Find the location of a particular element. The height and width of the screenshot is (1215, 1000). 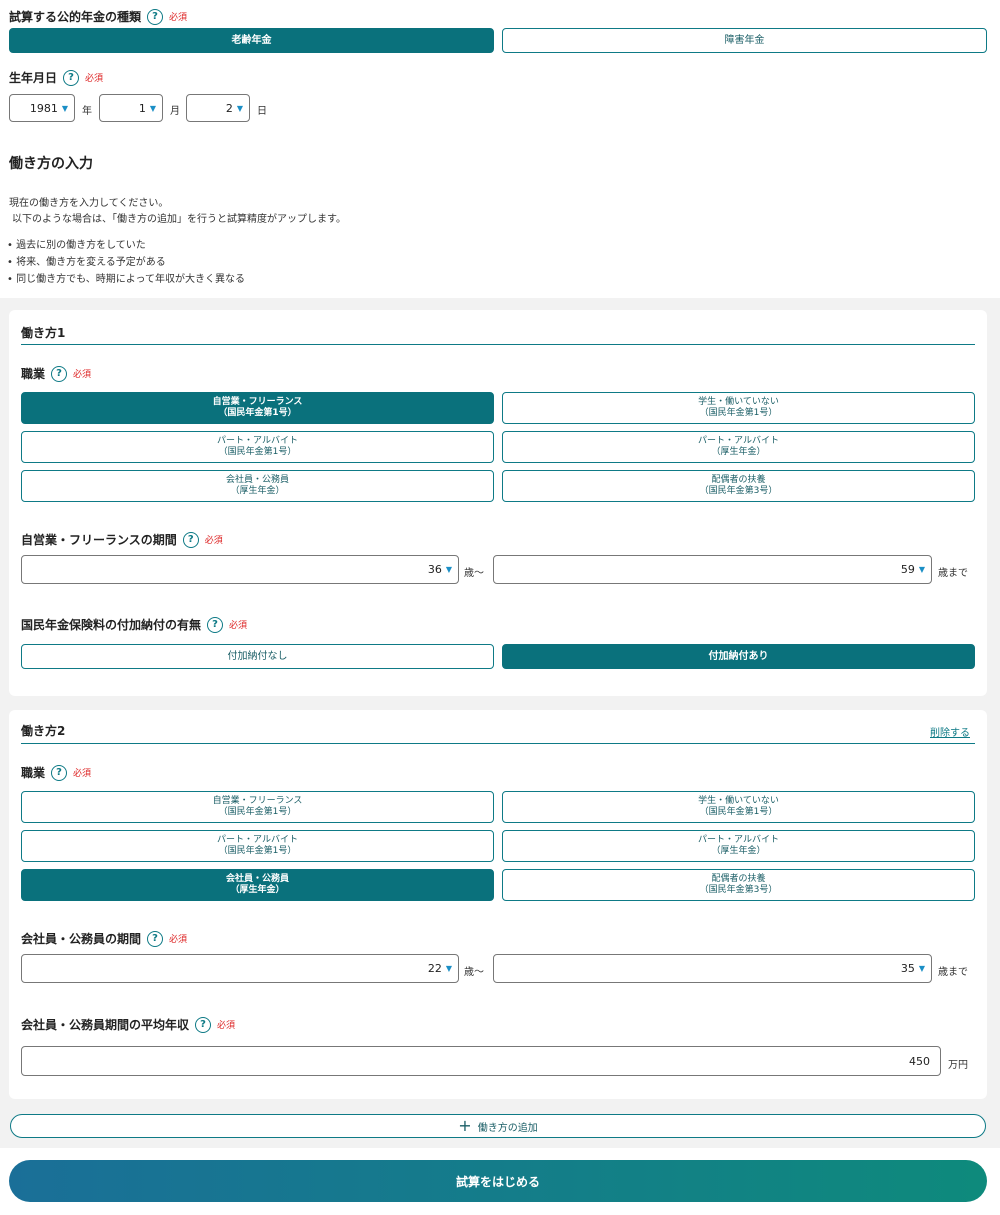

delete-work-link: 削除する is located at coordinates (950, 731).